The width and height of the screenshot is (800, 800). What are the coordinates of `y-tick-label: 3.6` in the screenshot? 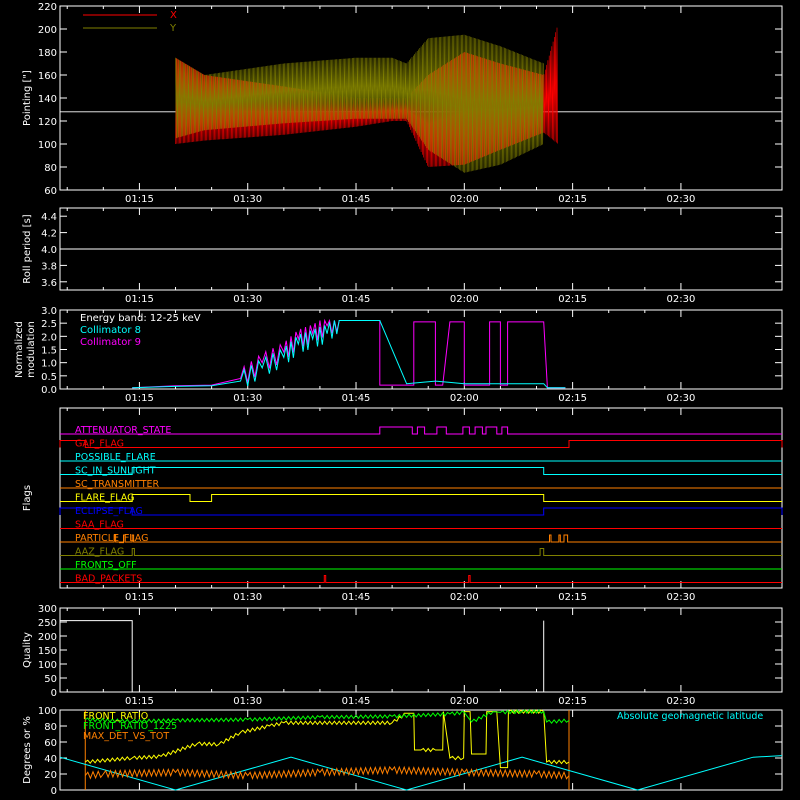 It's located at (49, 283).